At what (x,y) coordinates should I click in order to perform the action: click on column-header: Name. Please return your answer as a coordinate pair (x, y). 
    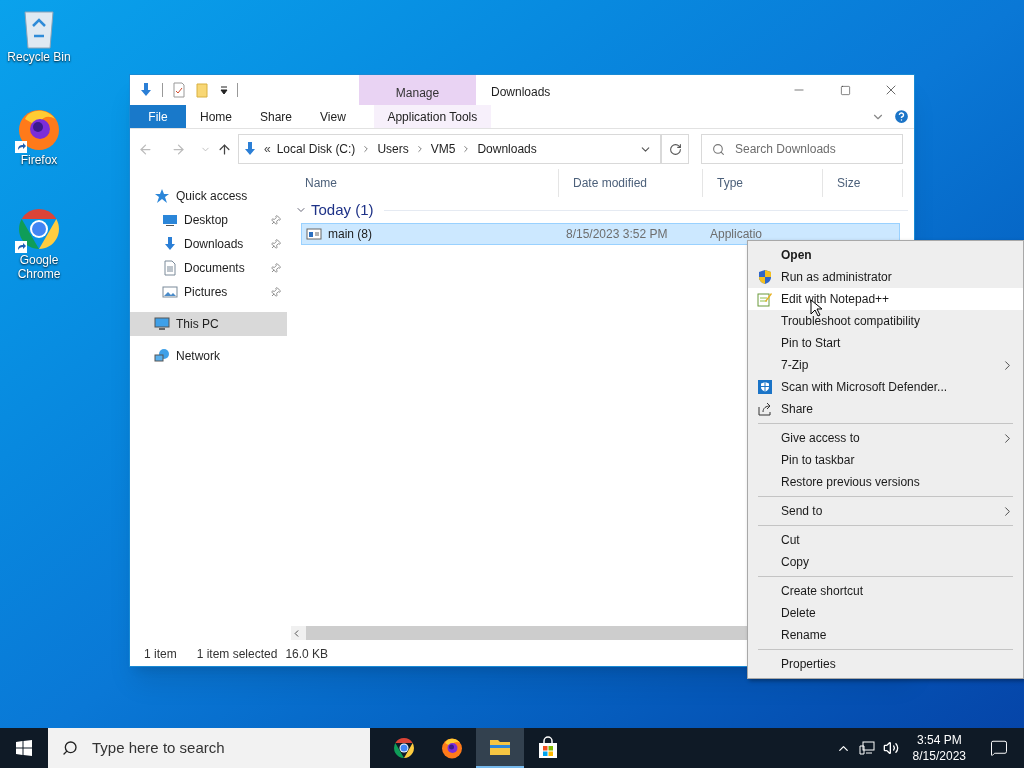
    Looking at the image, I should click on (425, 183).